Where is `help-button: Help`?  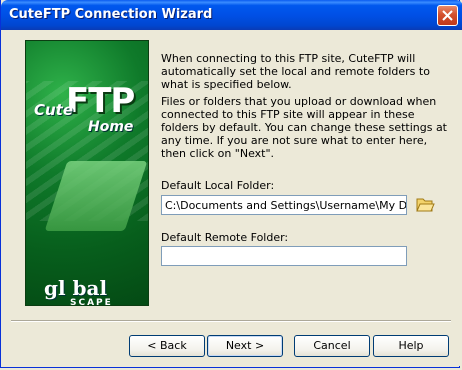
help-button: Help is located at coordinates (411, 346).